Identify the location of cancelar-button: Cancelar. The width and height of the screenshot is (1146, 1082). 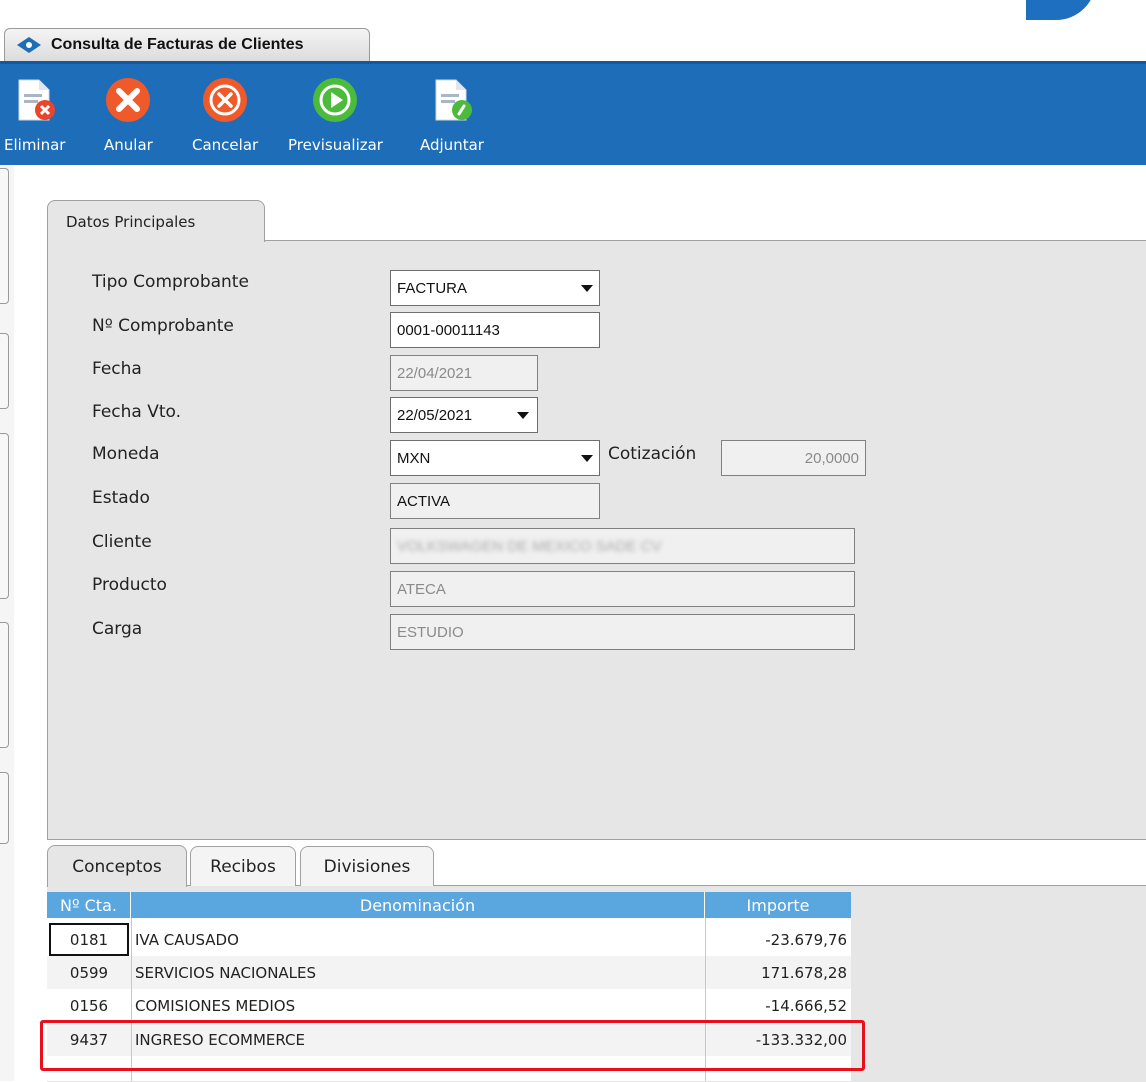
(225, 115).